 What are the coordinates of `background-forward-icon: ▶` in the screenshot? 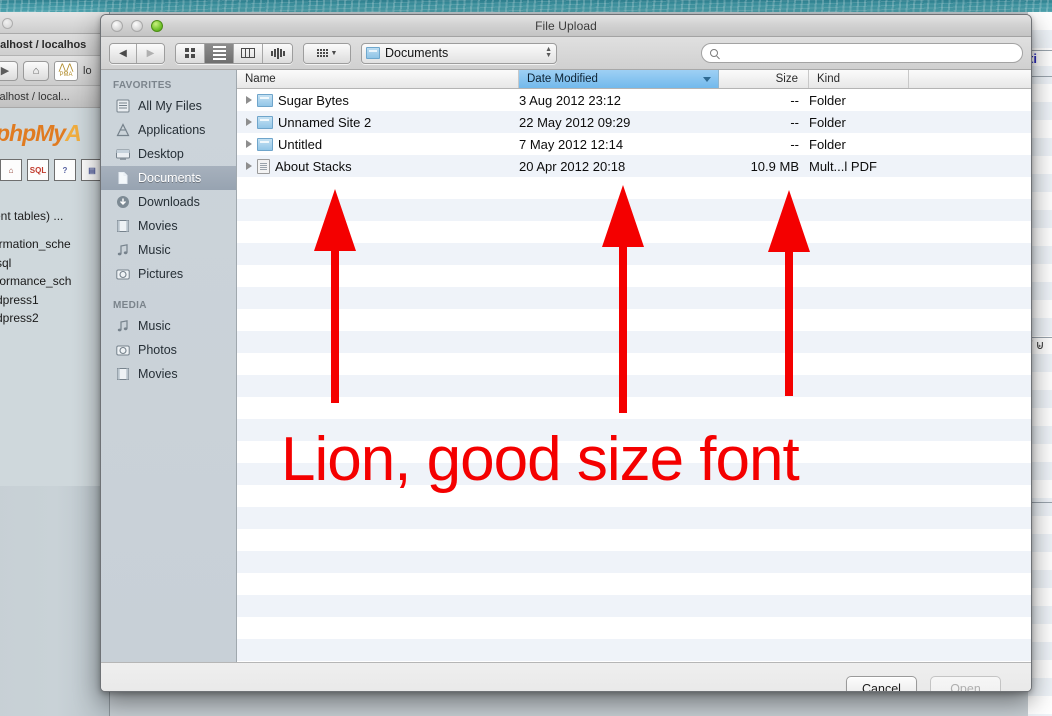 It's located at (9, 70).